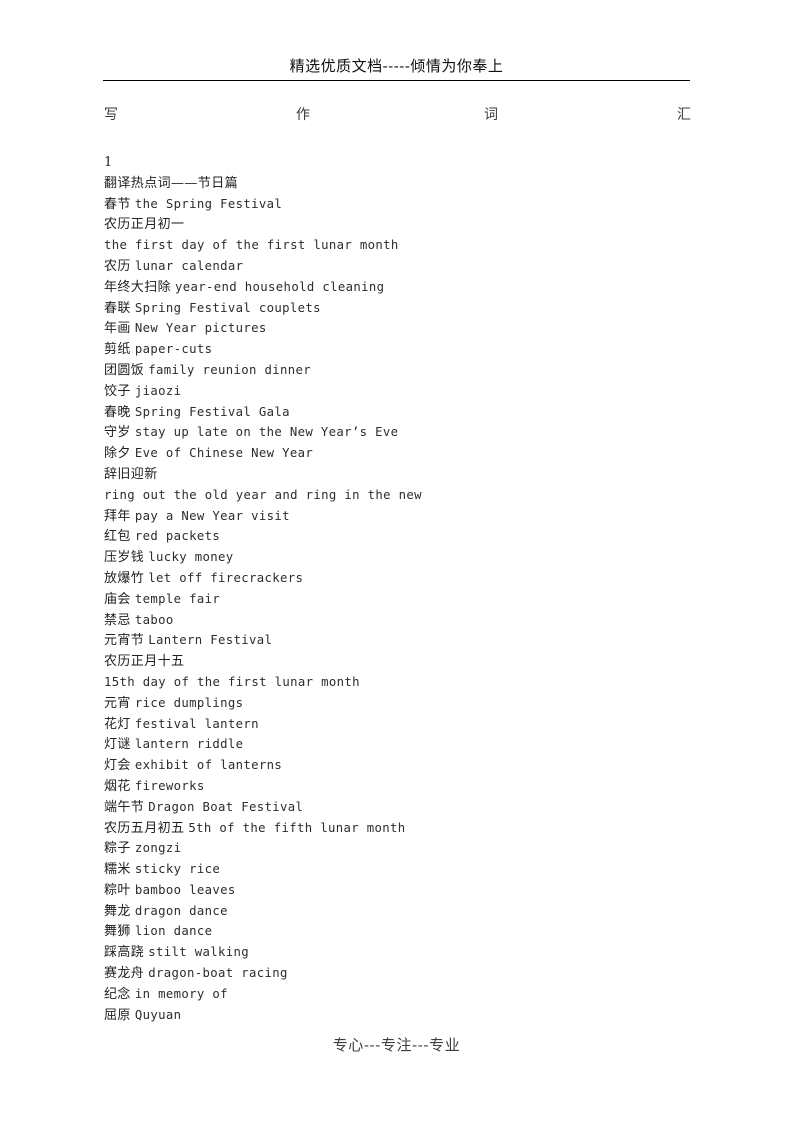 The image size is (793, 1122). Describe the element at coordinates (124, 807) in the screenshot. I see `term-chinese: 端午节` at that location.